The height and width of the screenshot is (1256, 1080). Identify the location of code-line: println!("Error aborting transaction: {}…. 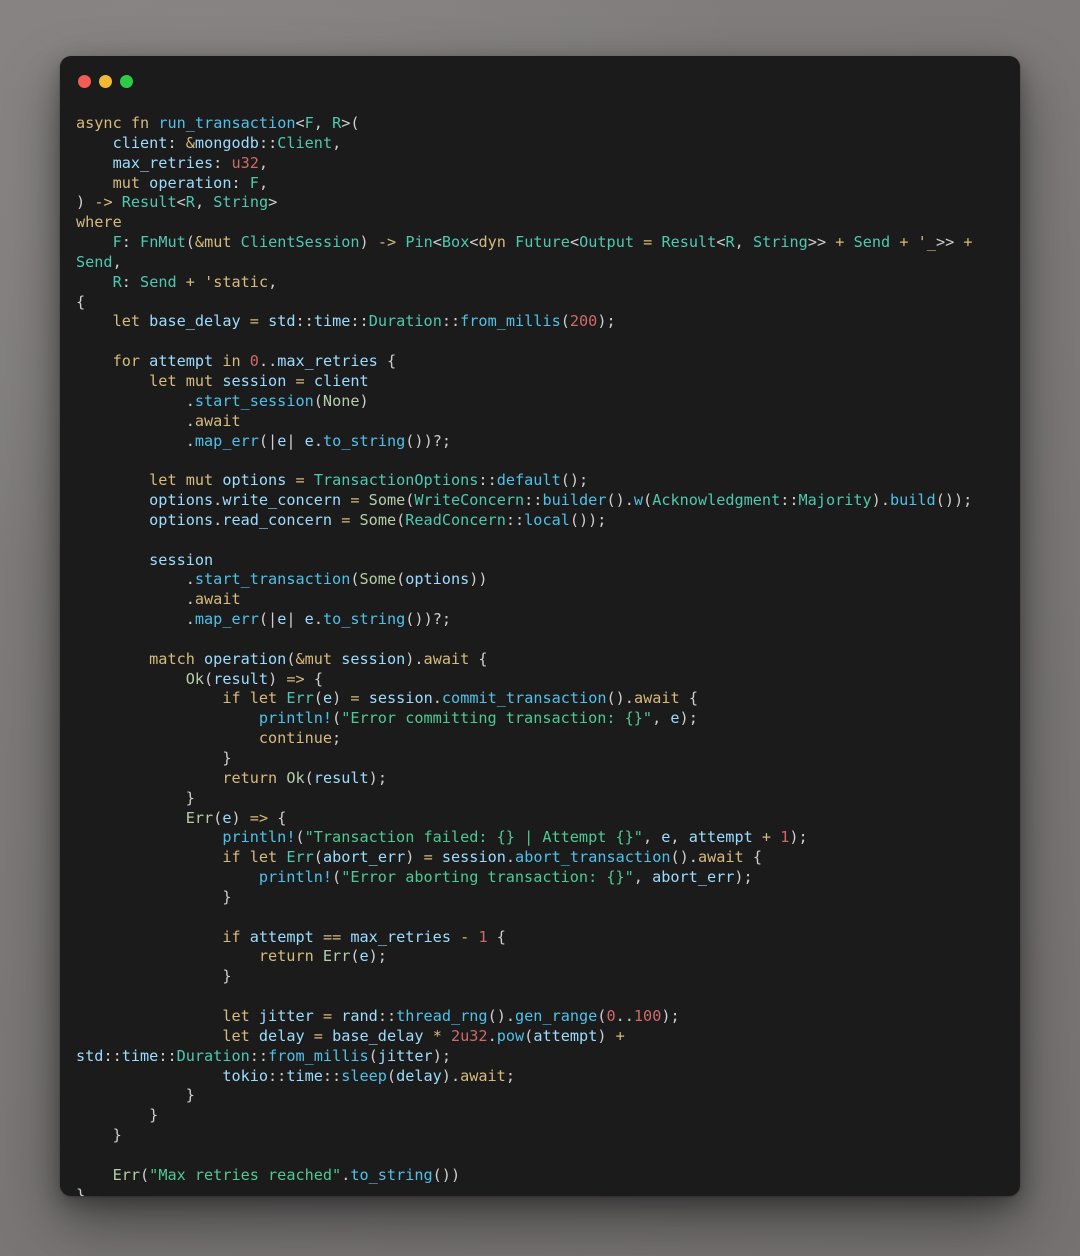
(505, 877).